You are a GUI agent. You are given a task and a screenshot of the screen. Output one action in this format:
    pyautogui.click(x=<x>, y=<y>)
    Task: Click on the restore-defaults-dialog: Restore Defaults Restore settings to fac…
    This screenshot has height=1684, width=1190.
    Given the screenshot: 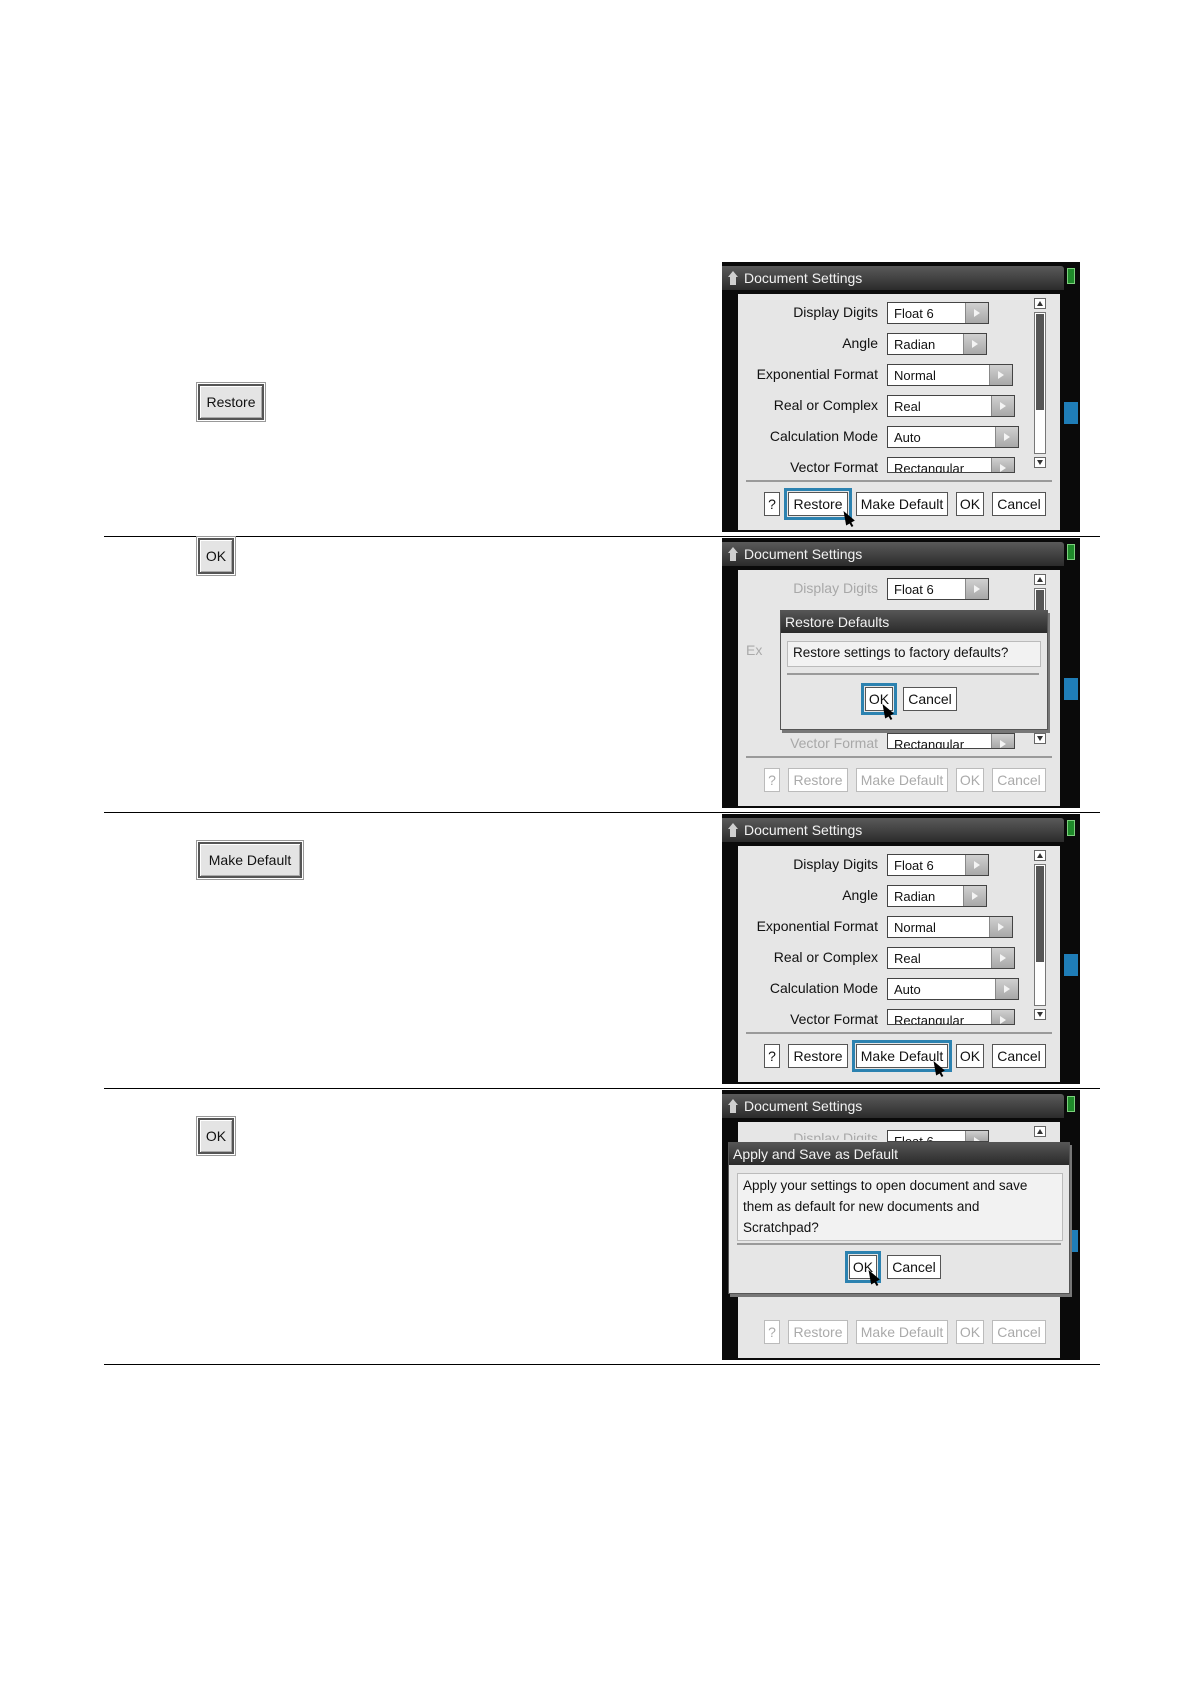 What is the action you would take?
    pyautogui.click(x=914, y=670)
    